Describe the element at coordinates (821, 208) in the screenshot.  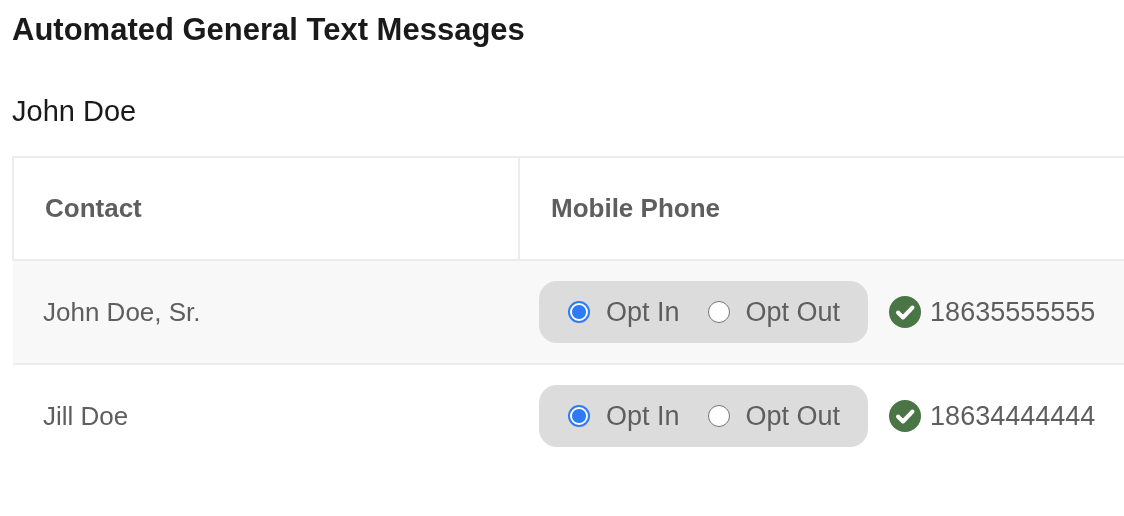
I see `column-header: Mobile Phone` at that location.